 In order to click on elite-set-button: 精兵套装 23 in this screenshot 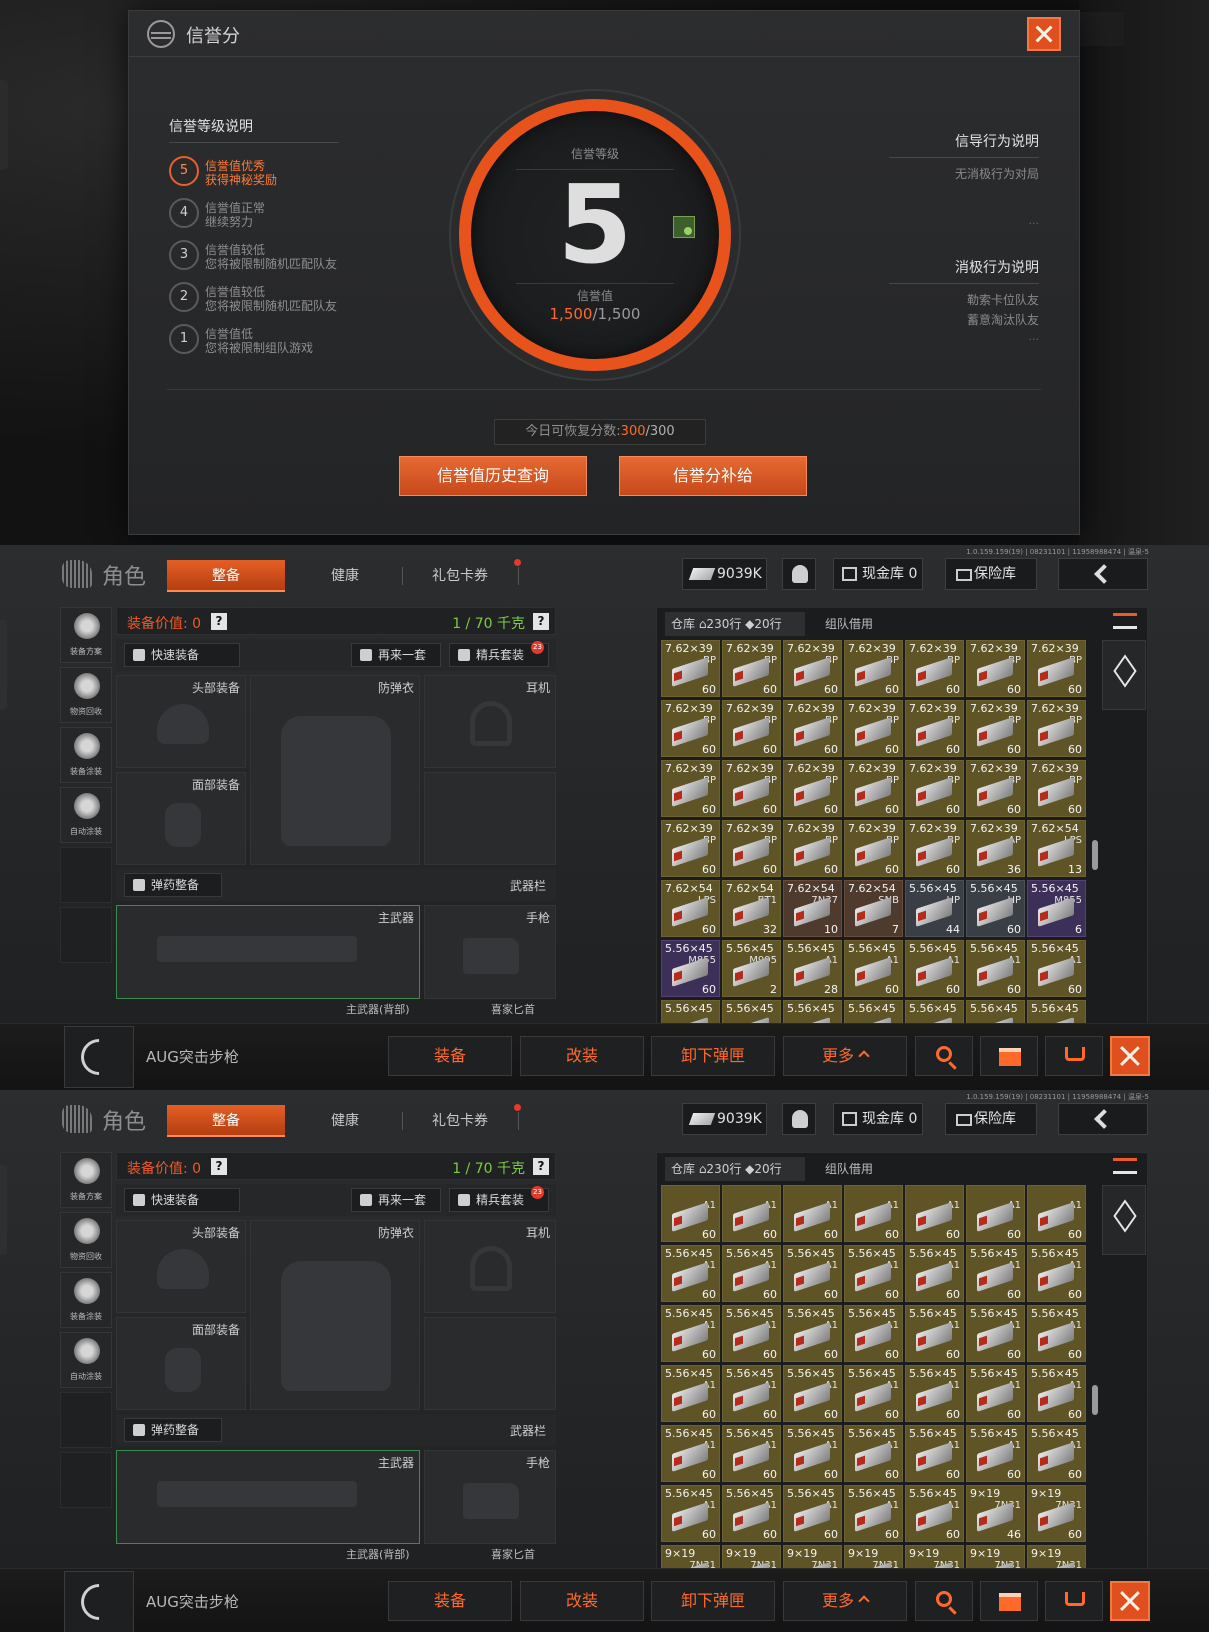, I will do `click(499, 1199)`.